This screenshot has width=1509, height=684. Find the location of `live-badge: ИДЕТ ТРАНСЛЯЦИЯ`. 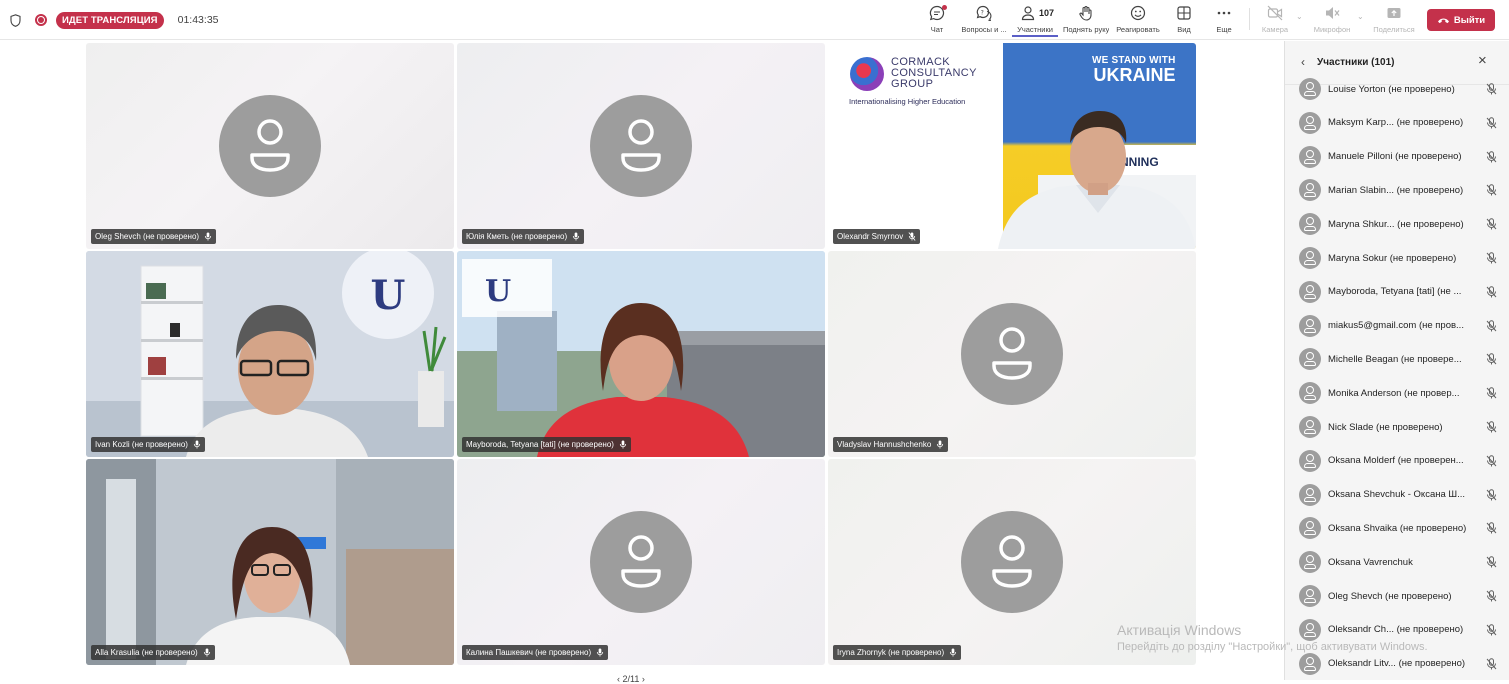

live-badge: ИДЕТ ТРАНСЛЯЦИЯ is located at coordinates (110, 20).